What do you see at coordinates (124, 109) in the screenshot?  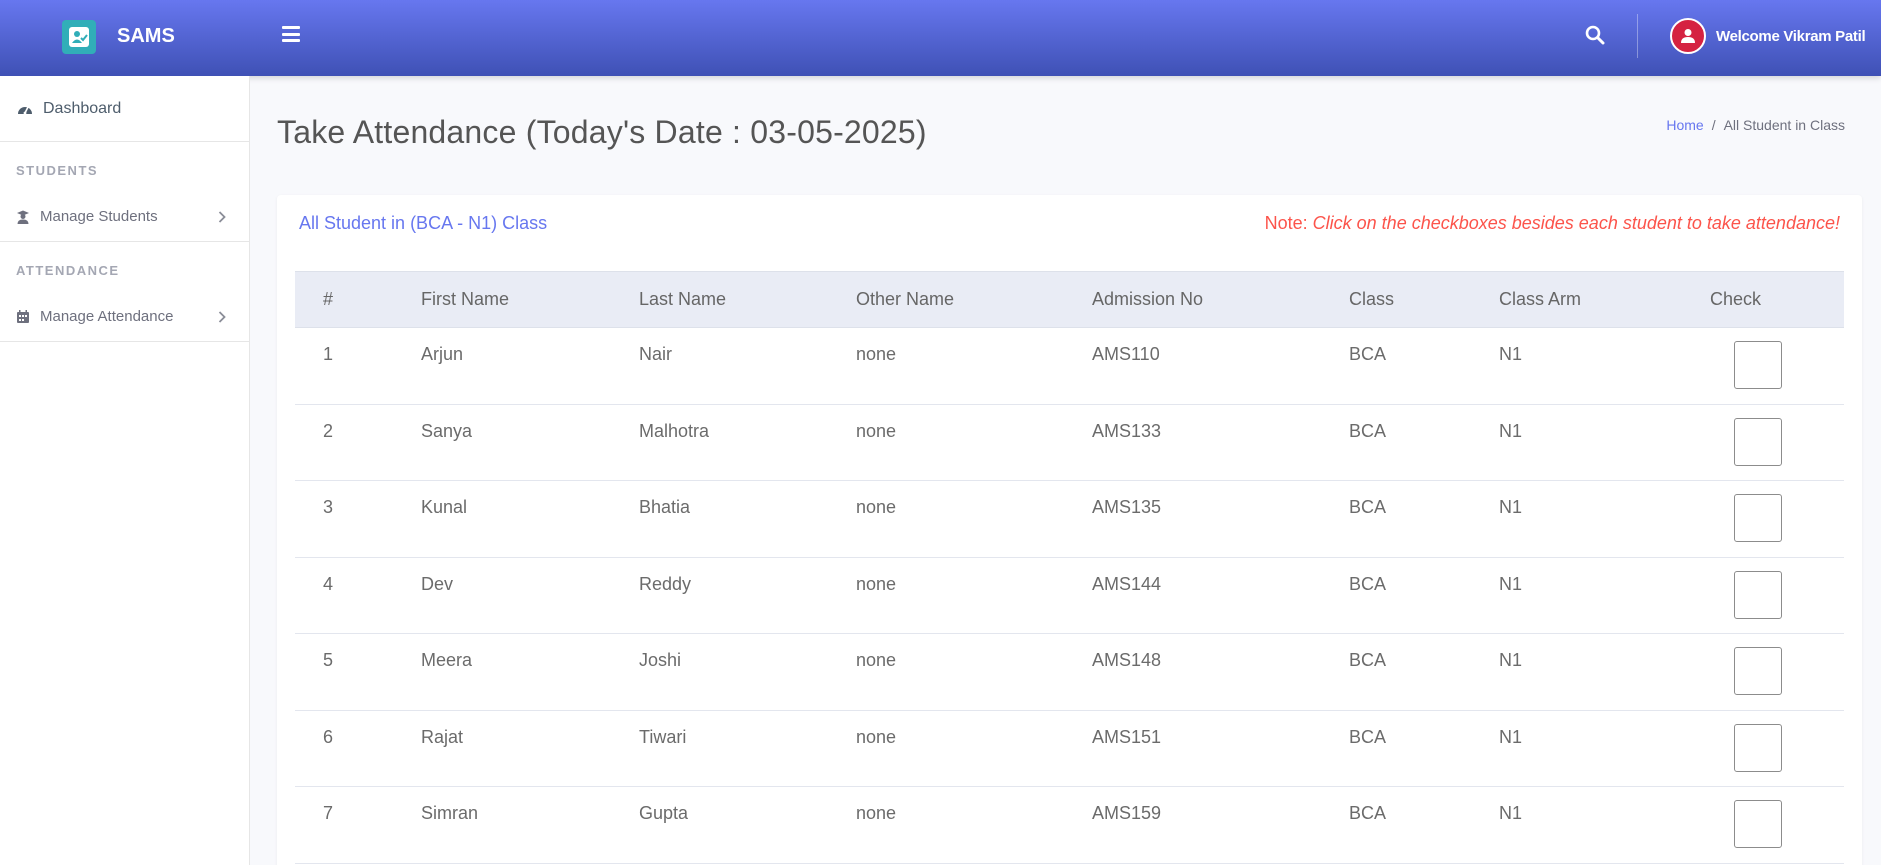 I see `sidebar-item-dashboard: Dashboard` at bounding box center [124, 109].